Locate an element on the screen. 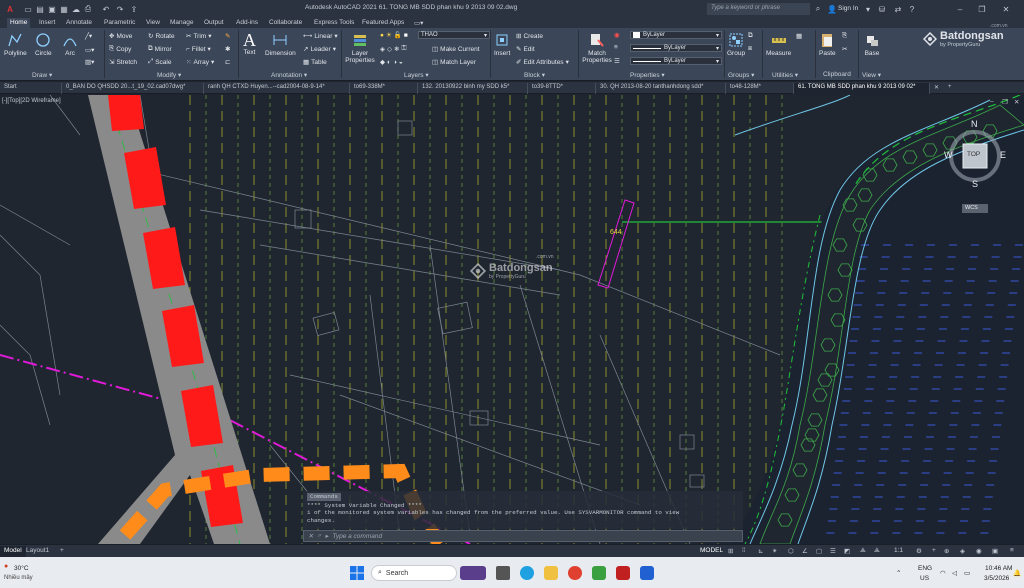 The image size is (1024, 588). compass-west: W is located at coordinates (948, 155).